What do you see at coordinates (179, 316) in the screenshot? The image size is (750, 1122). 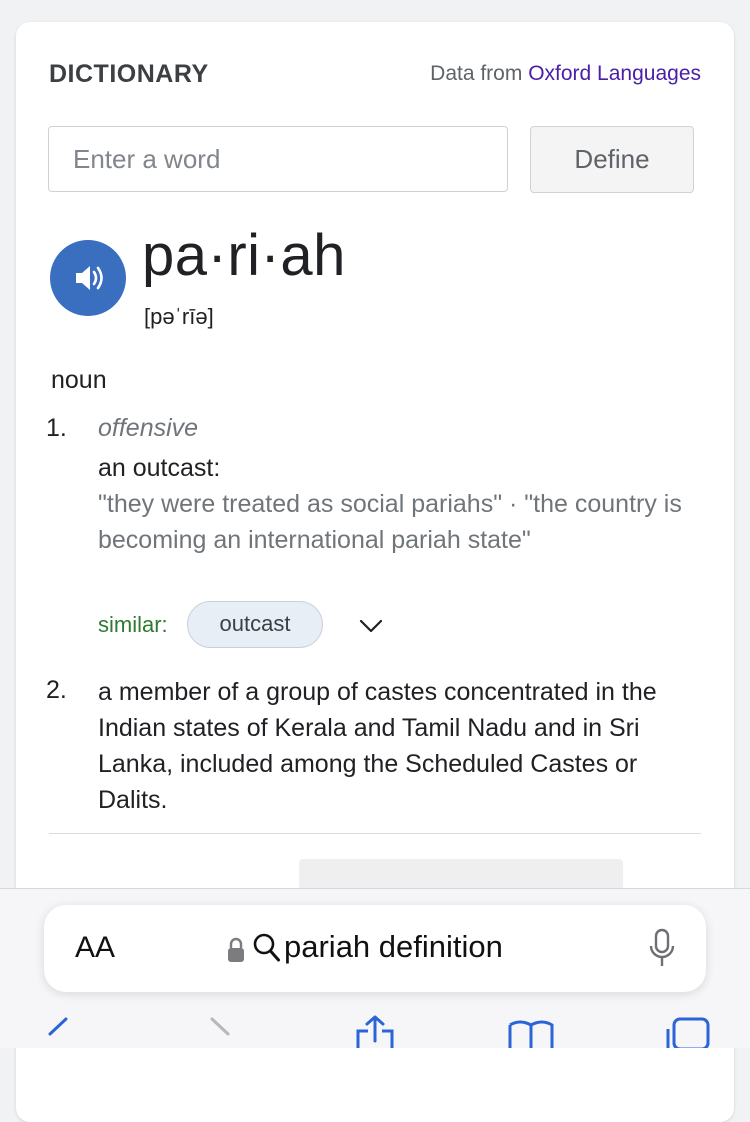 I see `phonetic-spelling: [pəˈrīə]` at bounding box center [179, 316].